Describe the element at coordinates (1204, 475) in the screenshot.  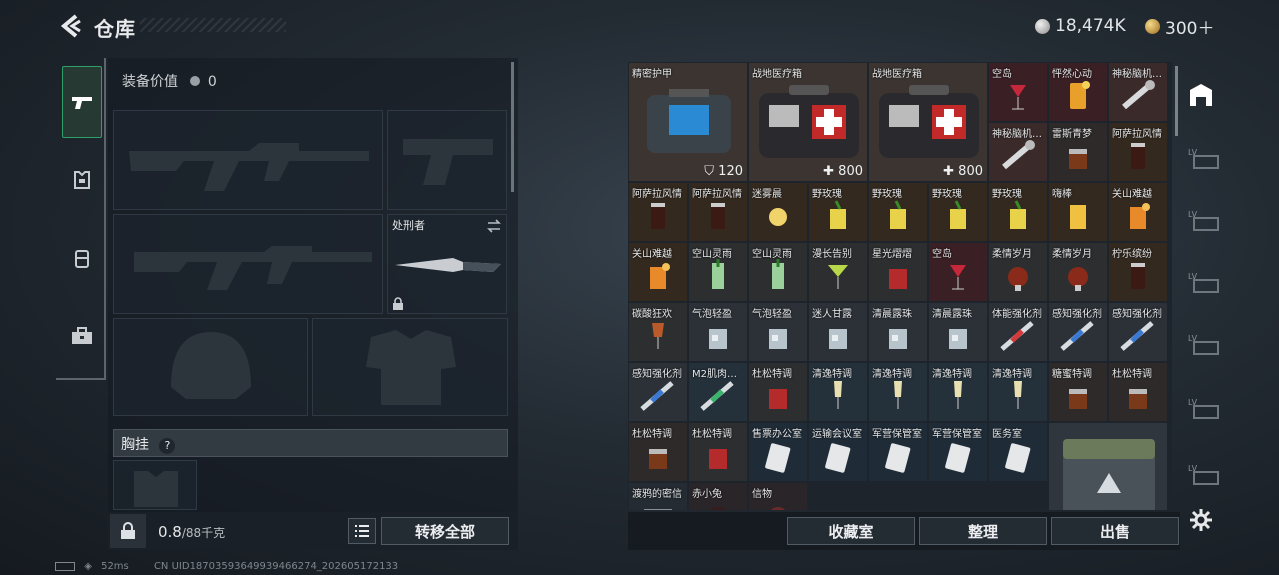
I see `tab-storage-lv6: LV` at that location.